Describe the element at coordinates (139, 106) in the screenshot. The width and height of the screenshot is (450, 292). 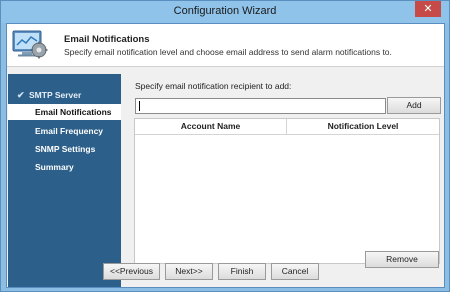
I see `text-caret` at that location.